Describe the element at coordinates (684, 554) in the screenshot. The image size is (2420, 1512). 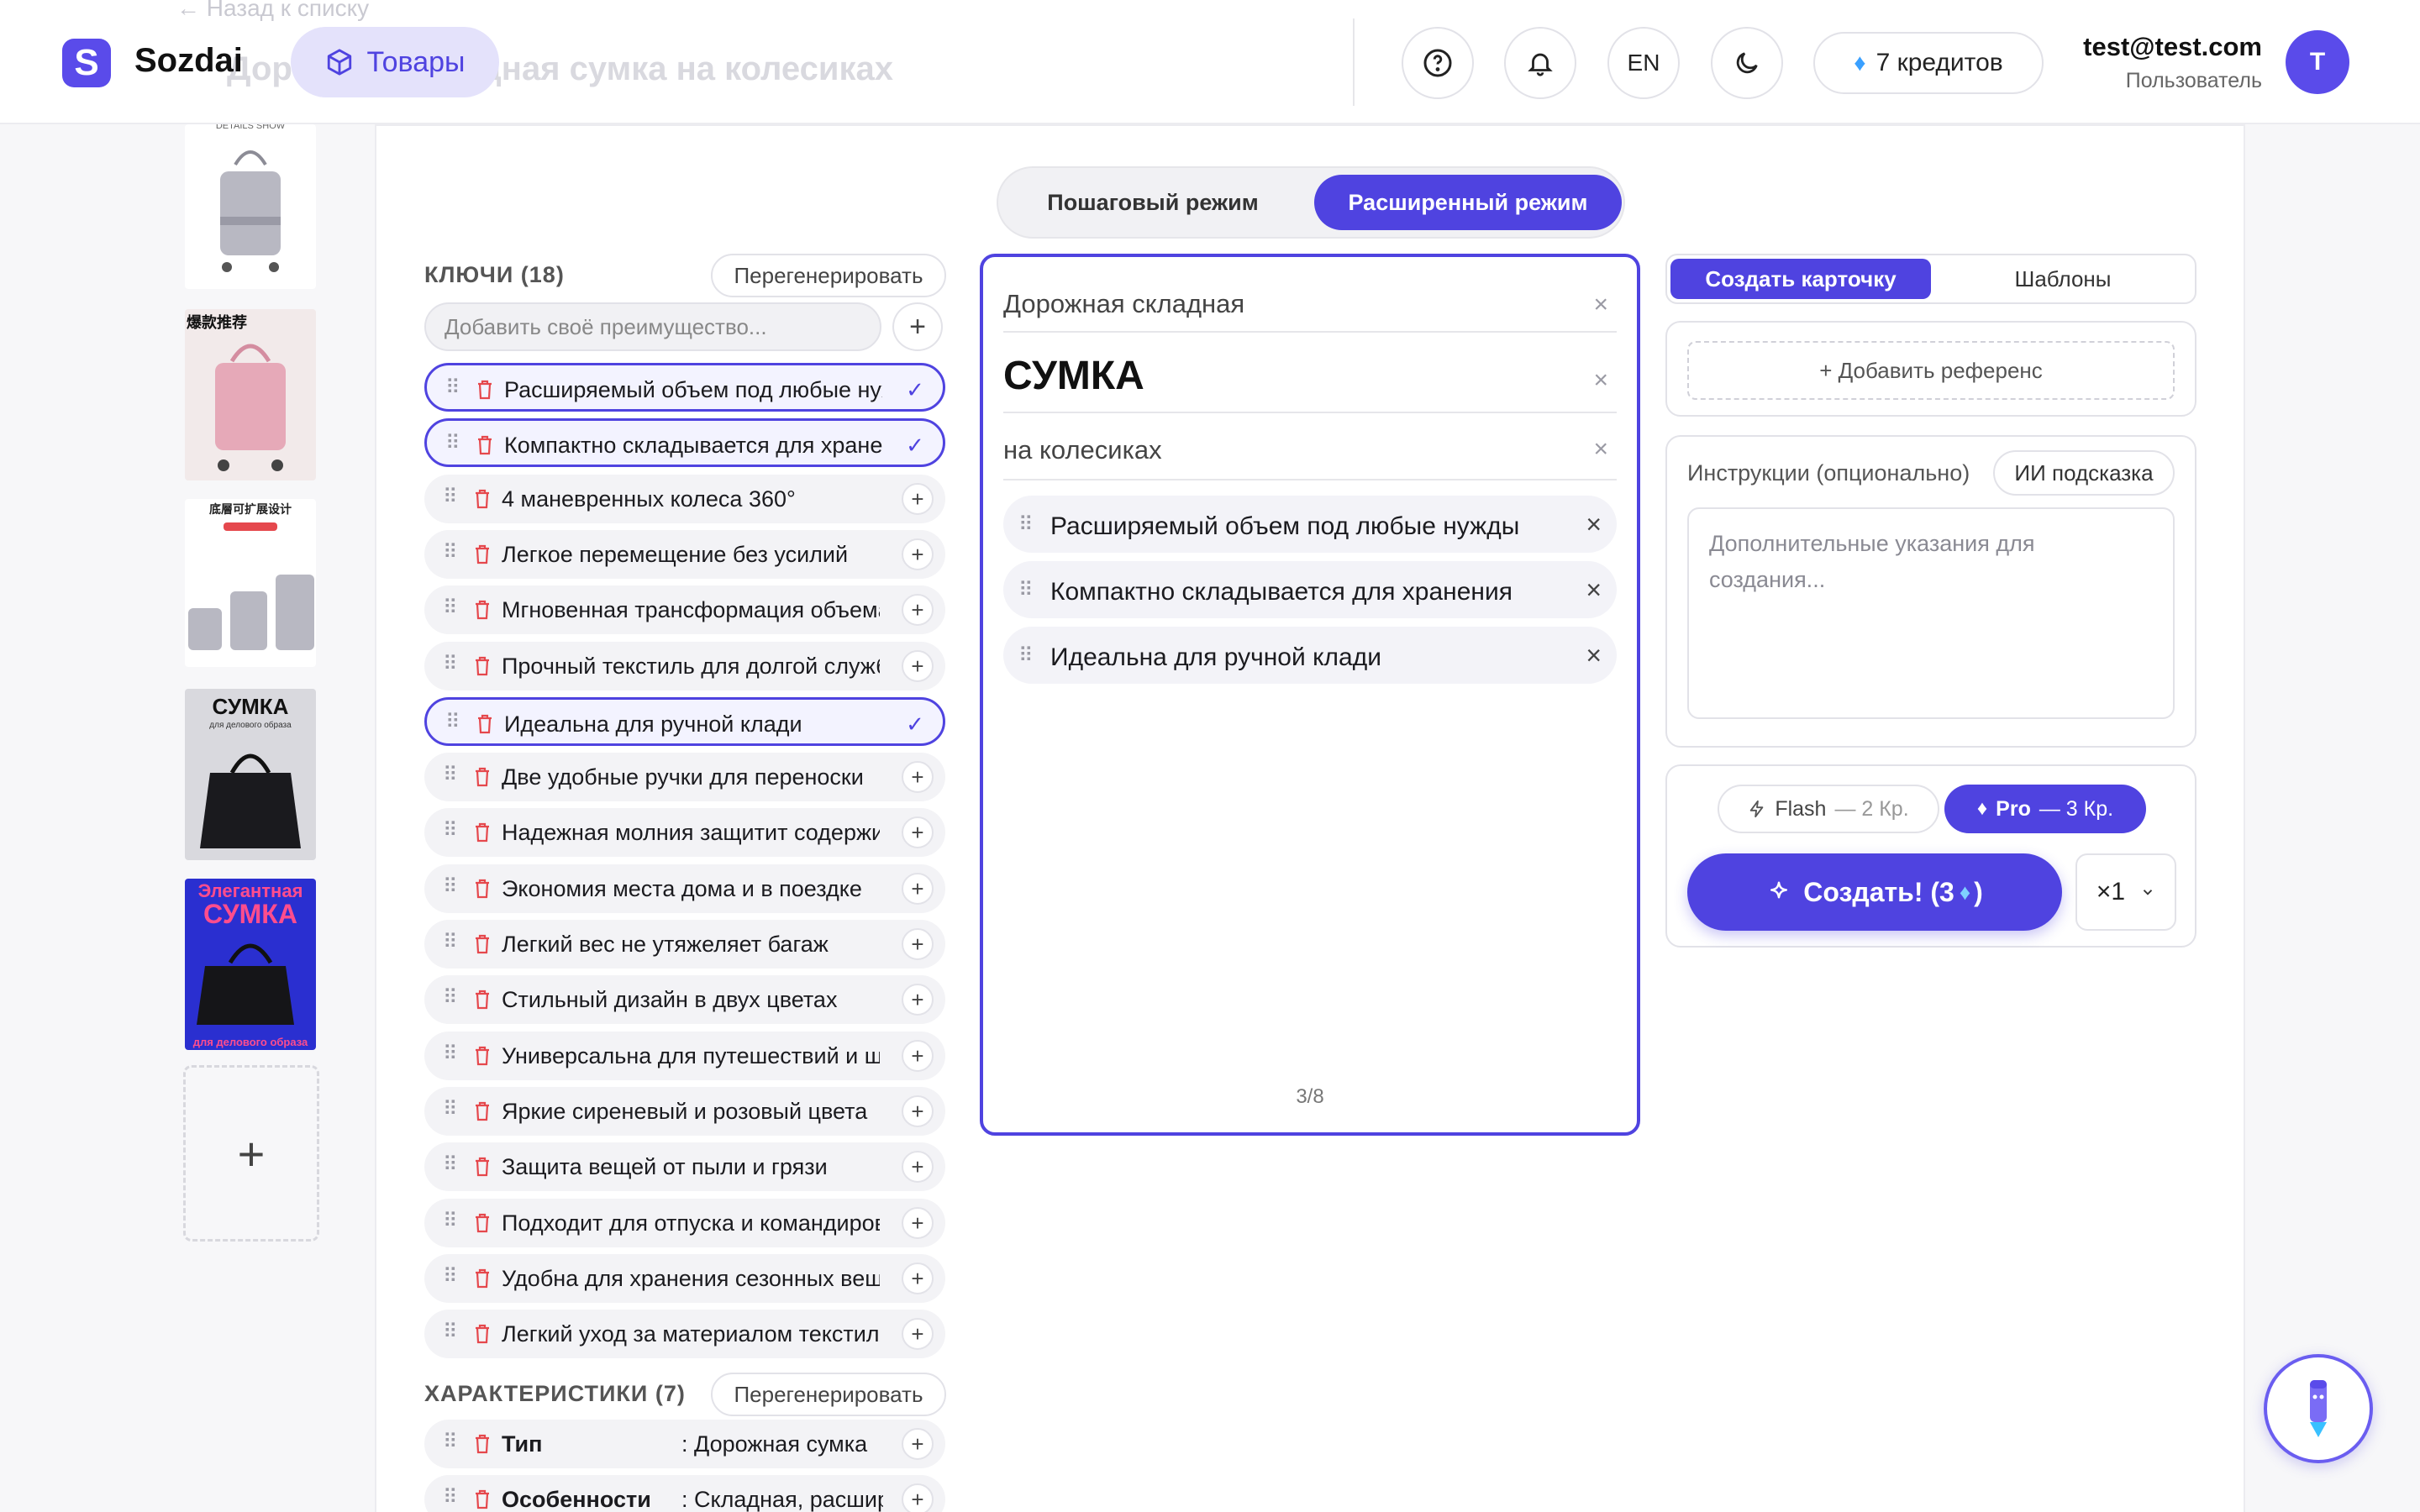
I see `key-item: ⠿ Легкое перемещение без усилий +` at that location.